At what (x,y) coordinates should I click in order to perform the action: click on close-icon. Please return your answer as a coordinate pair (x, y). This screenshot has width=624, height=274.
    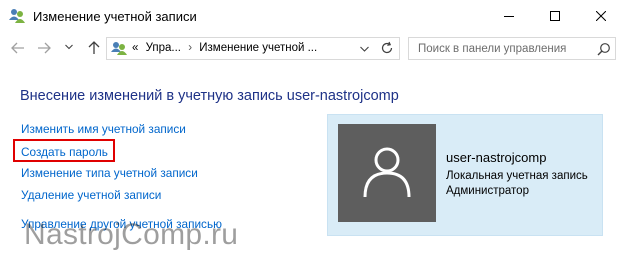
    Looking at the image, I should click on (601, 17).